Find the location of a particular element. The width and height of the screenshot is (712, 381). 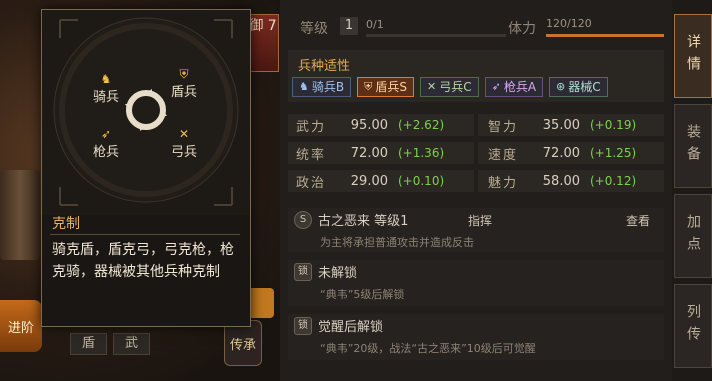

stat-bonus: (+0.19) is located at coordinates (613, 125).